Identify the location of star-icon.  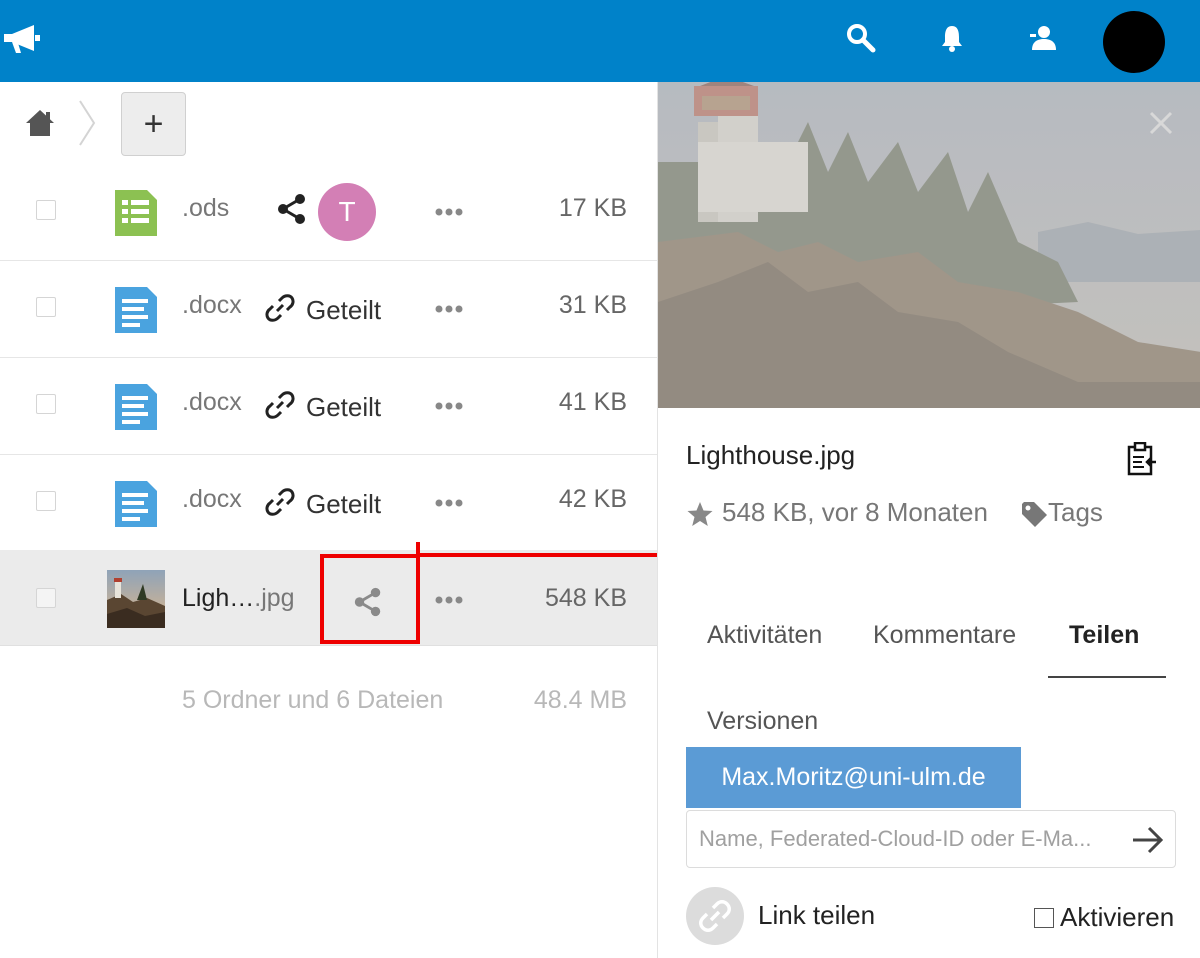
(700, 514).